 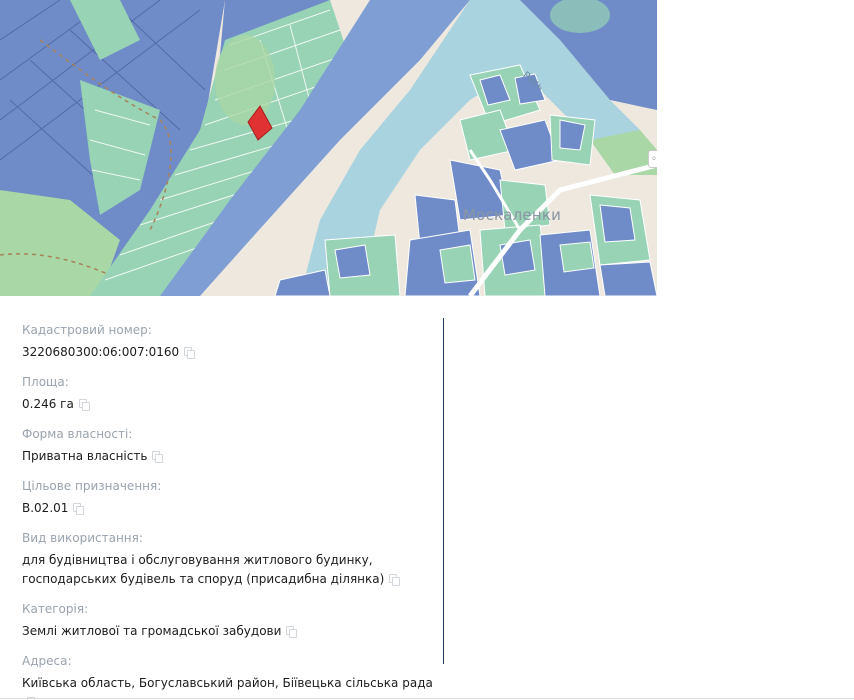 I want to click on field-label: Адреса:, so click(x=47, y=661).